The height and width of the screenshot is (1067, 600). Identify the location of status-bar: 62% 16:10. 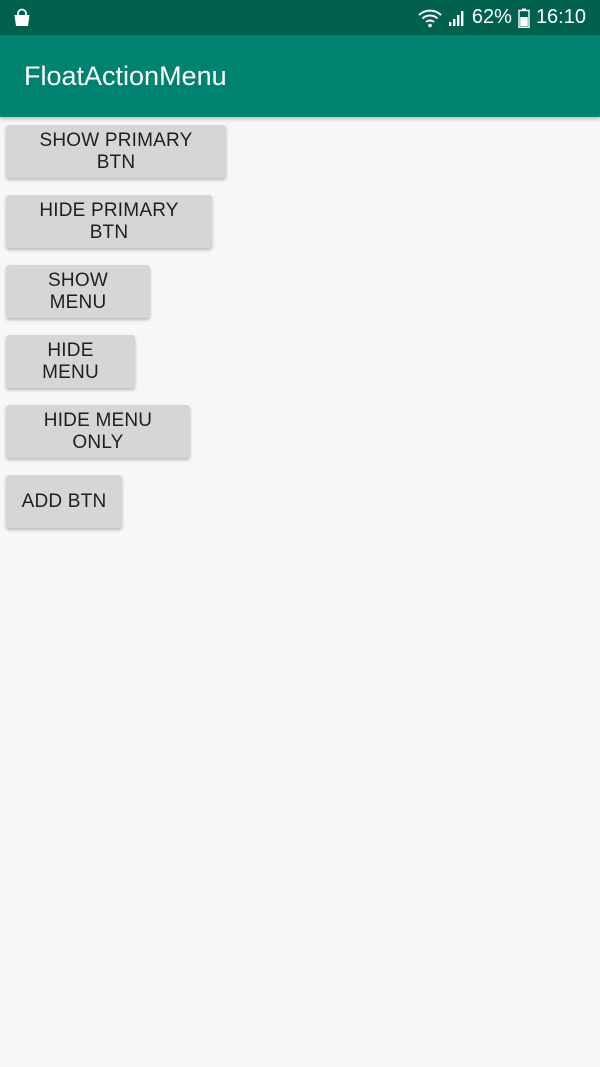
(300, 17).